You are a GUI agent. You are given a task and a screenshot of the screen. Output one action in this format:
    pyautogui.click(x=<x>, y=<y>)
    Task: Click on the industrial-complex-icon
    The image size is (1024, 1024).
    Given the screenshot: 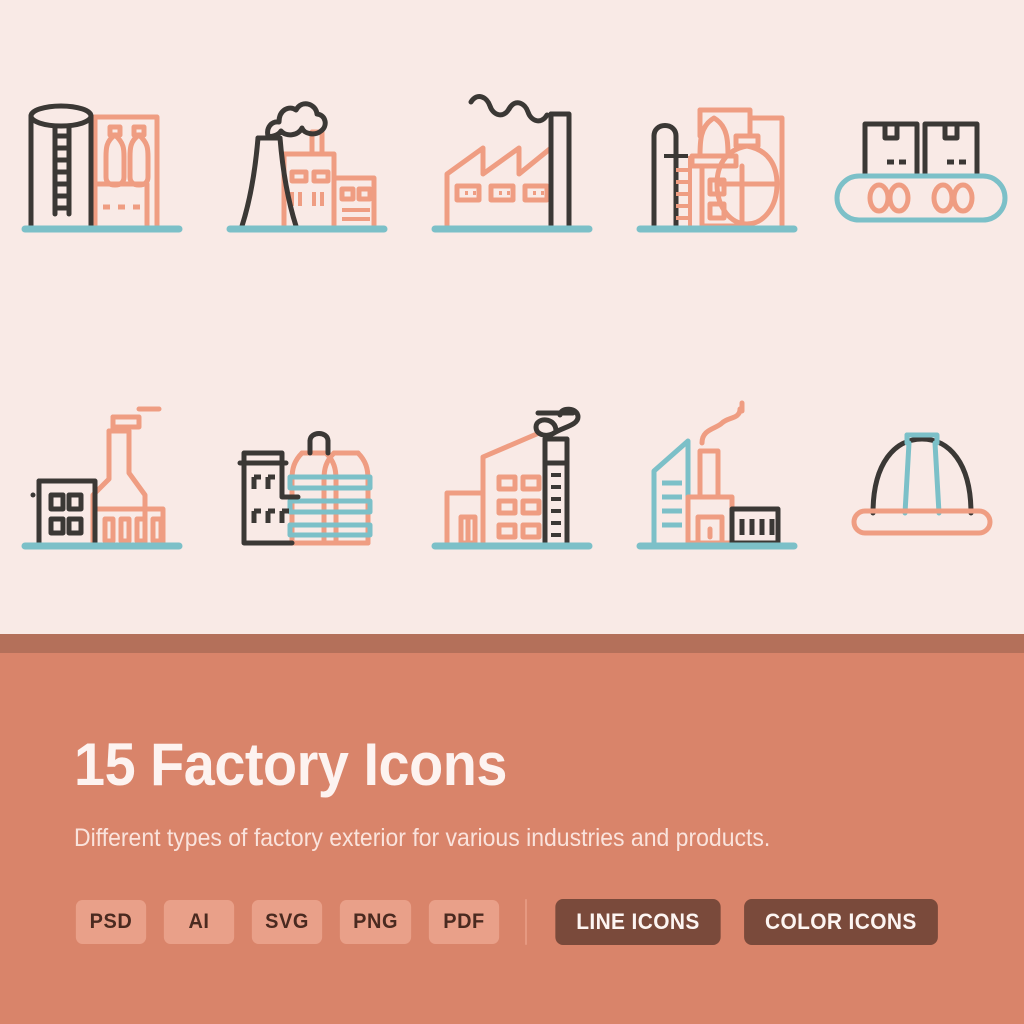 What is the action you would take?
    pyautogui.click(x=716, y=475)
    